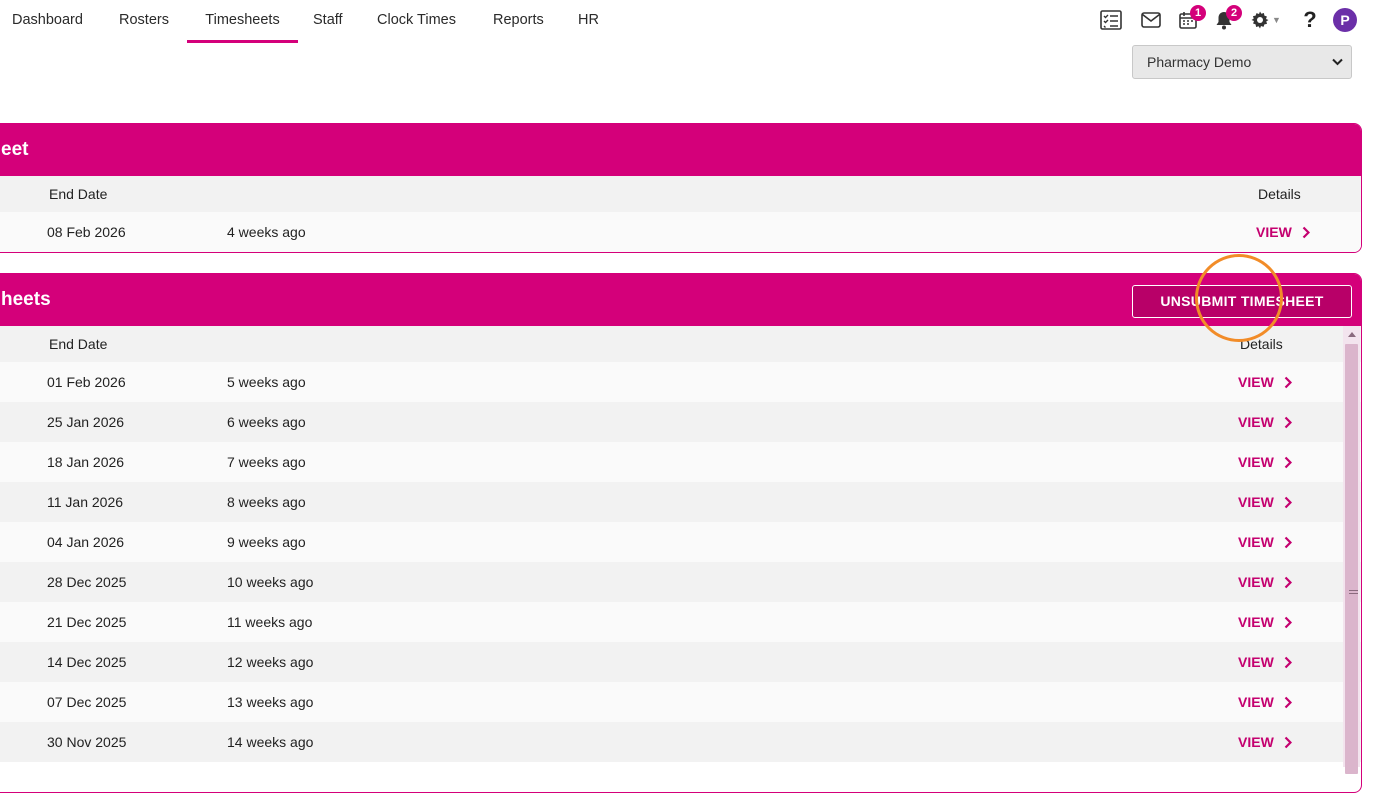  What do you see at coordinates (87, 742) in the screenshot?
I see `end-date-cell: 30 Nov 2025` at bounding box center [87, 742].